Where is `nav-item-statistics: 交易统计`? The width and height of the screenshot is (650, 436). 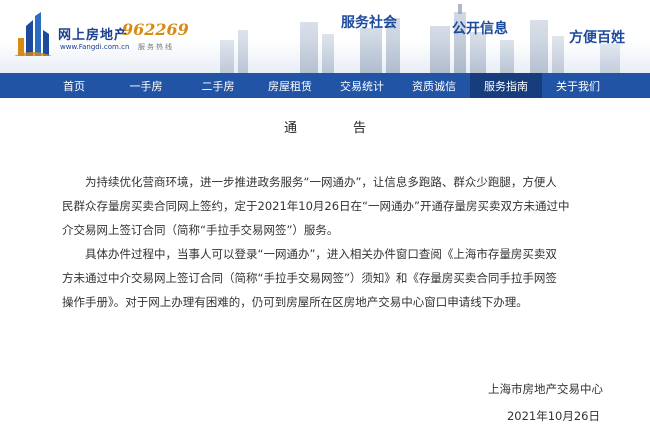
nav-item-statistics: 交易统计 is located at coordinates (362, 85).